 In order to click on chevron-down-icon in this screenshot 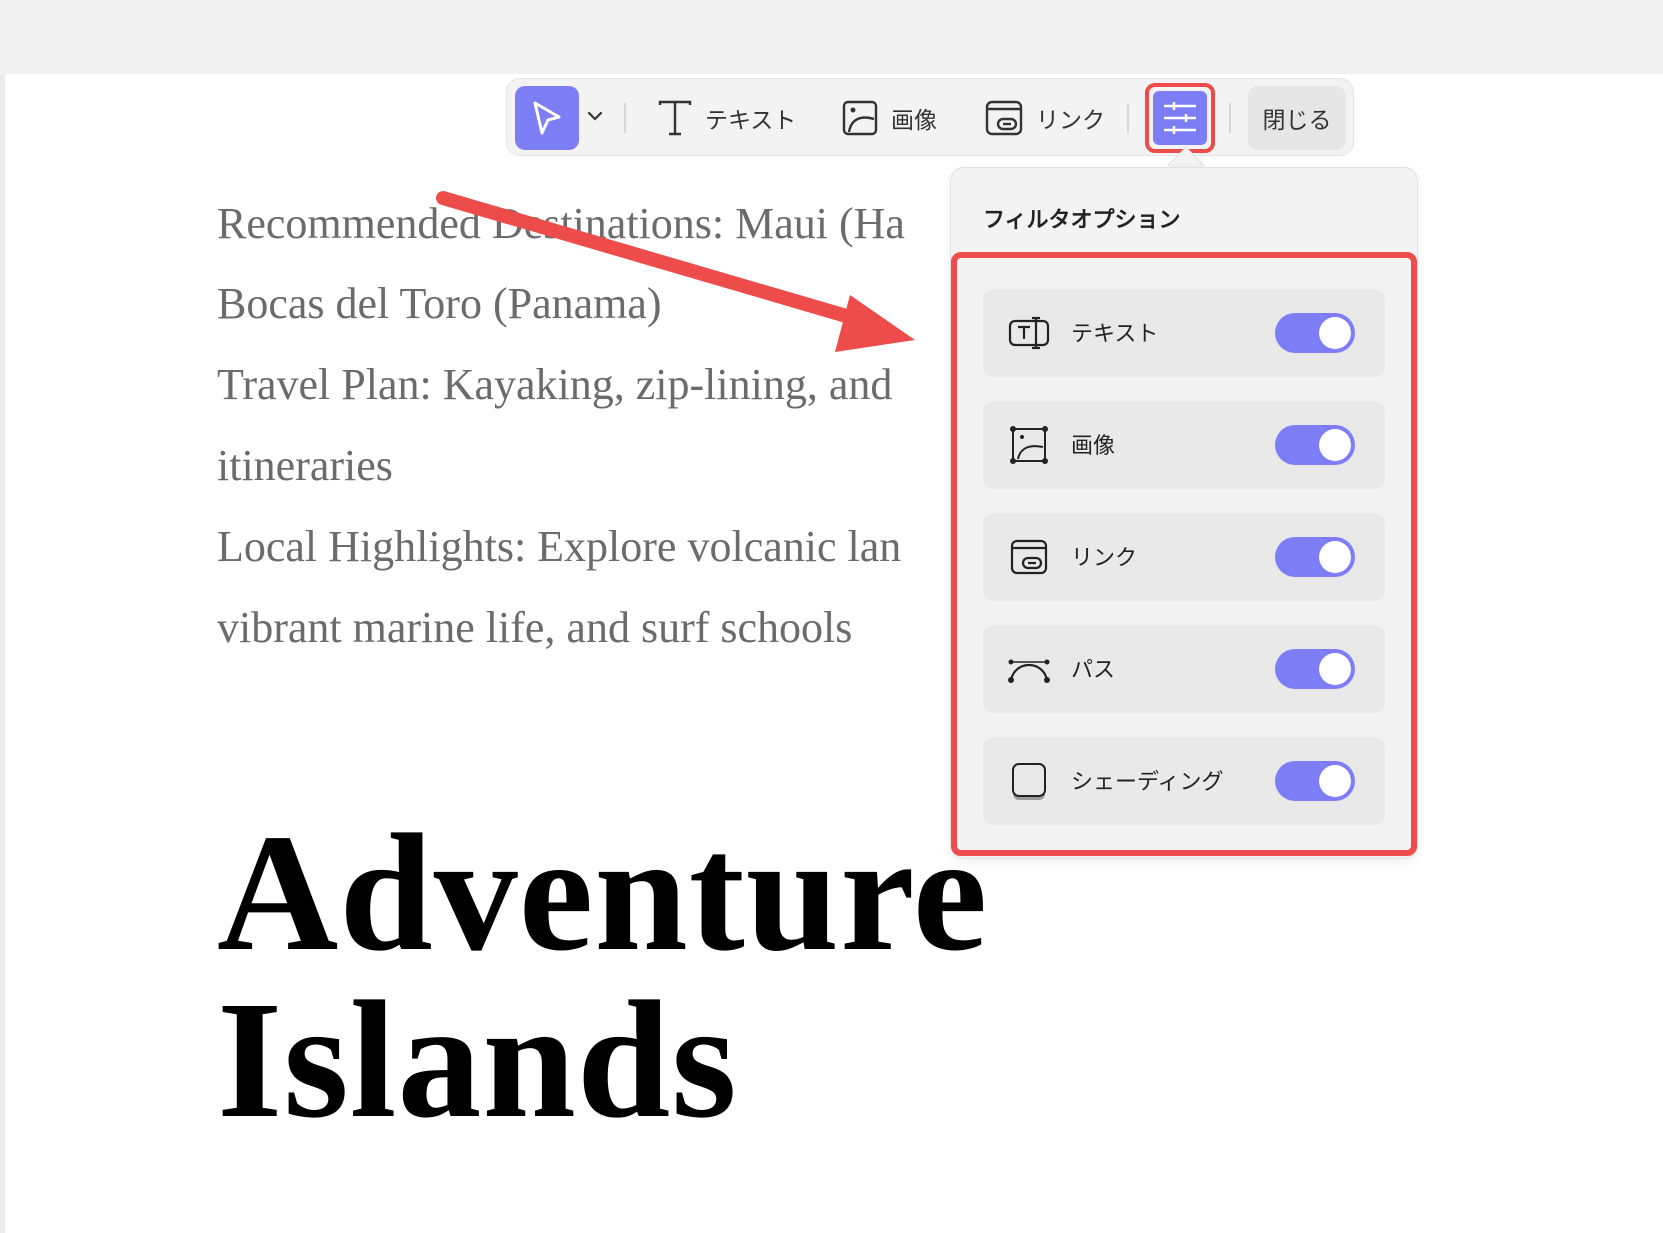, I will do `click(595, 116)`.